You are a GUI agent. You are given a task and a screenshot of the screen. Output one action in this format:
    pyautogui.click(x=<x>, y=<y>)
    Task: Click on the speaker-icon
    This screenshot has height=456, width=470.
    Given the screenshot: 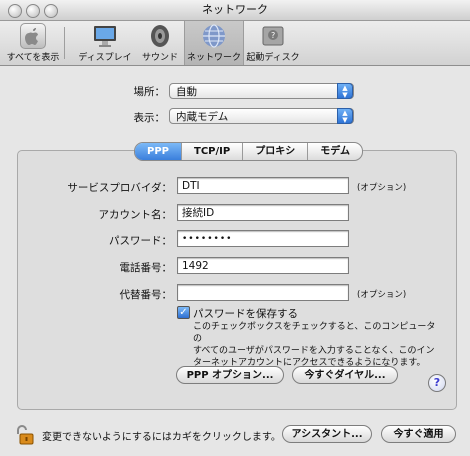 What is the action you would take?
    pyautogui.click(x=160, y=36)
    